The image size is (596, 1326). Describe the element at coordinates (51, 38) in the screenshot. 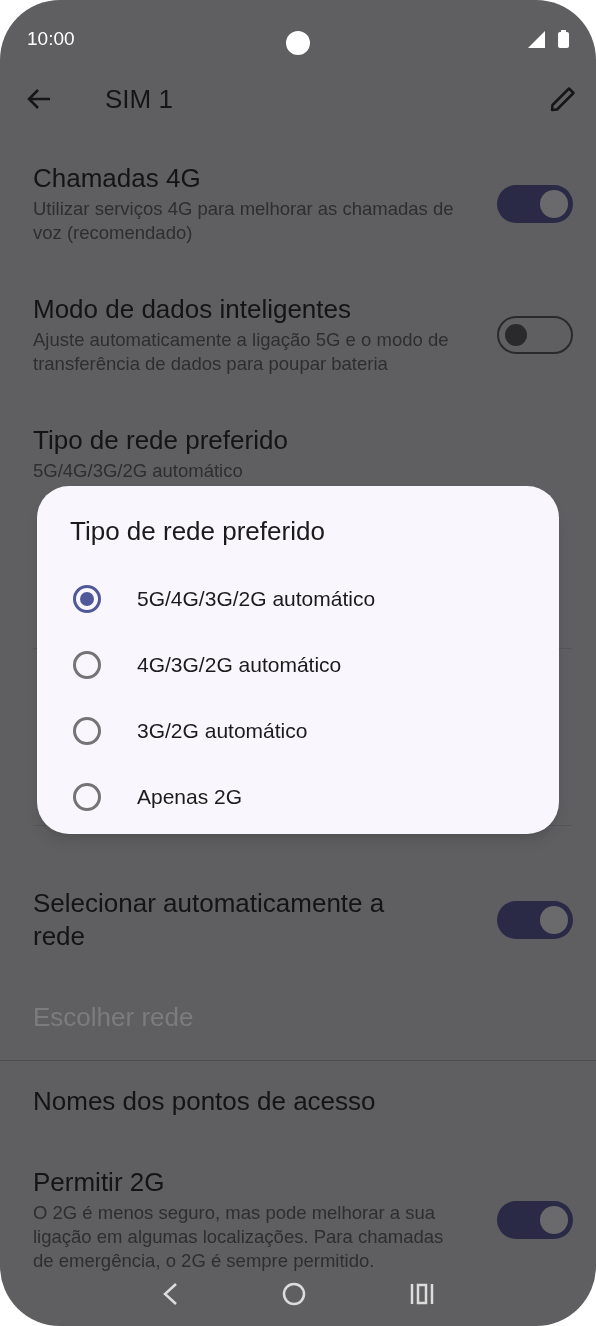

I see `status-time: 10:00` at that location.